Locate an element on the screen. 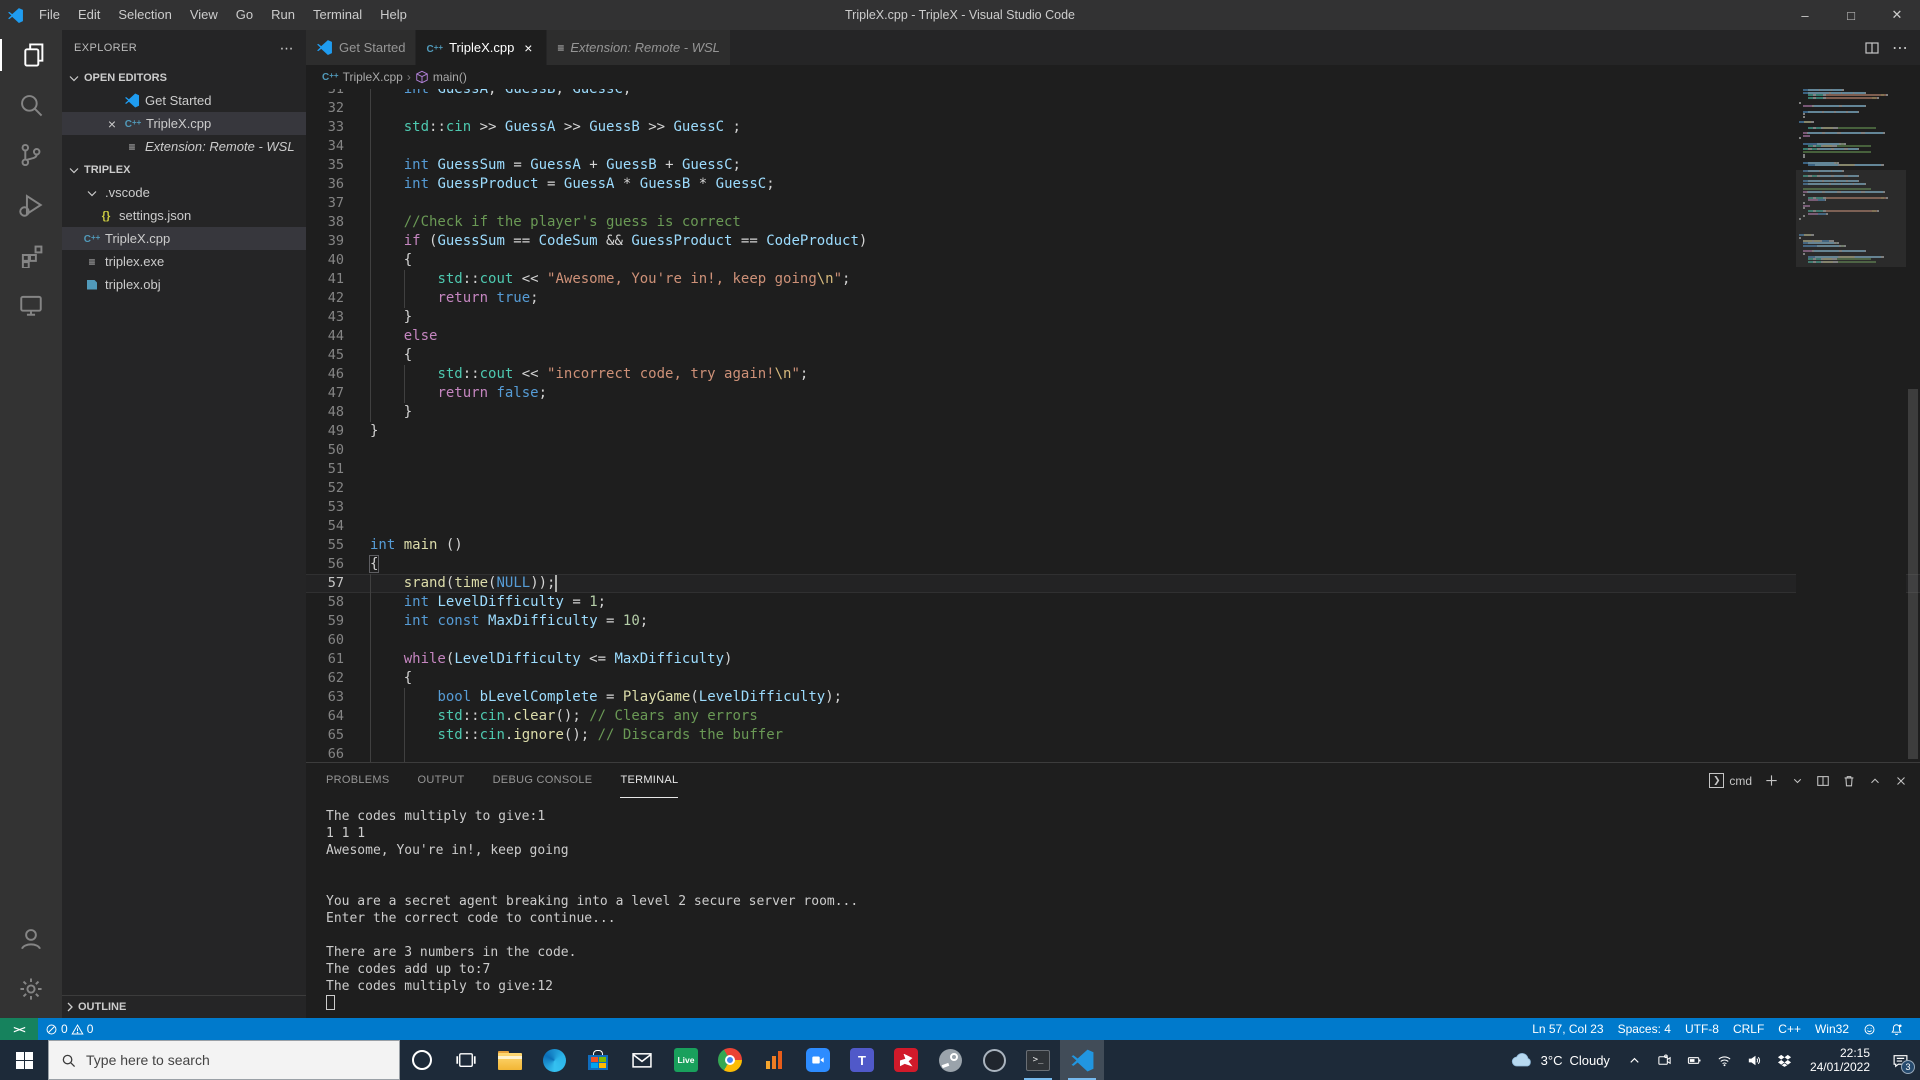  code-line-45: 45 { is located at coordinates (1113, 355).